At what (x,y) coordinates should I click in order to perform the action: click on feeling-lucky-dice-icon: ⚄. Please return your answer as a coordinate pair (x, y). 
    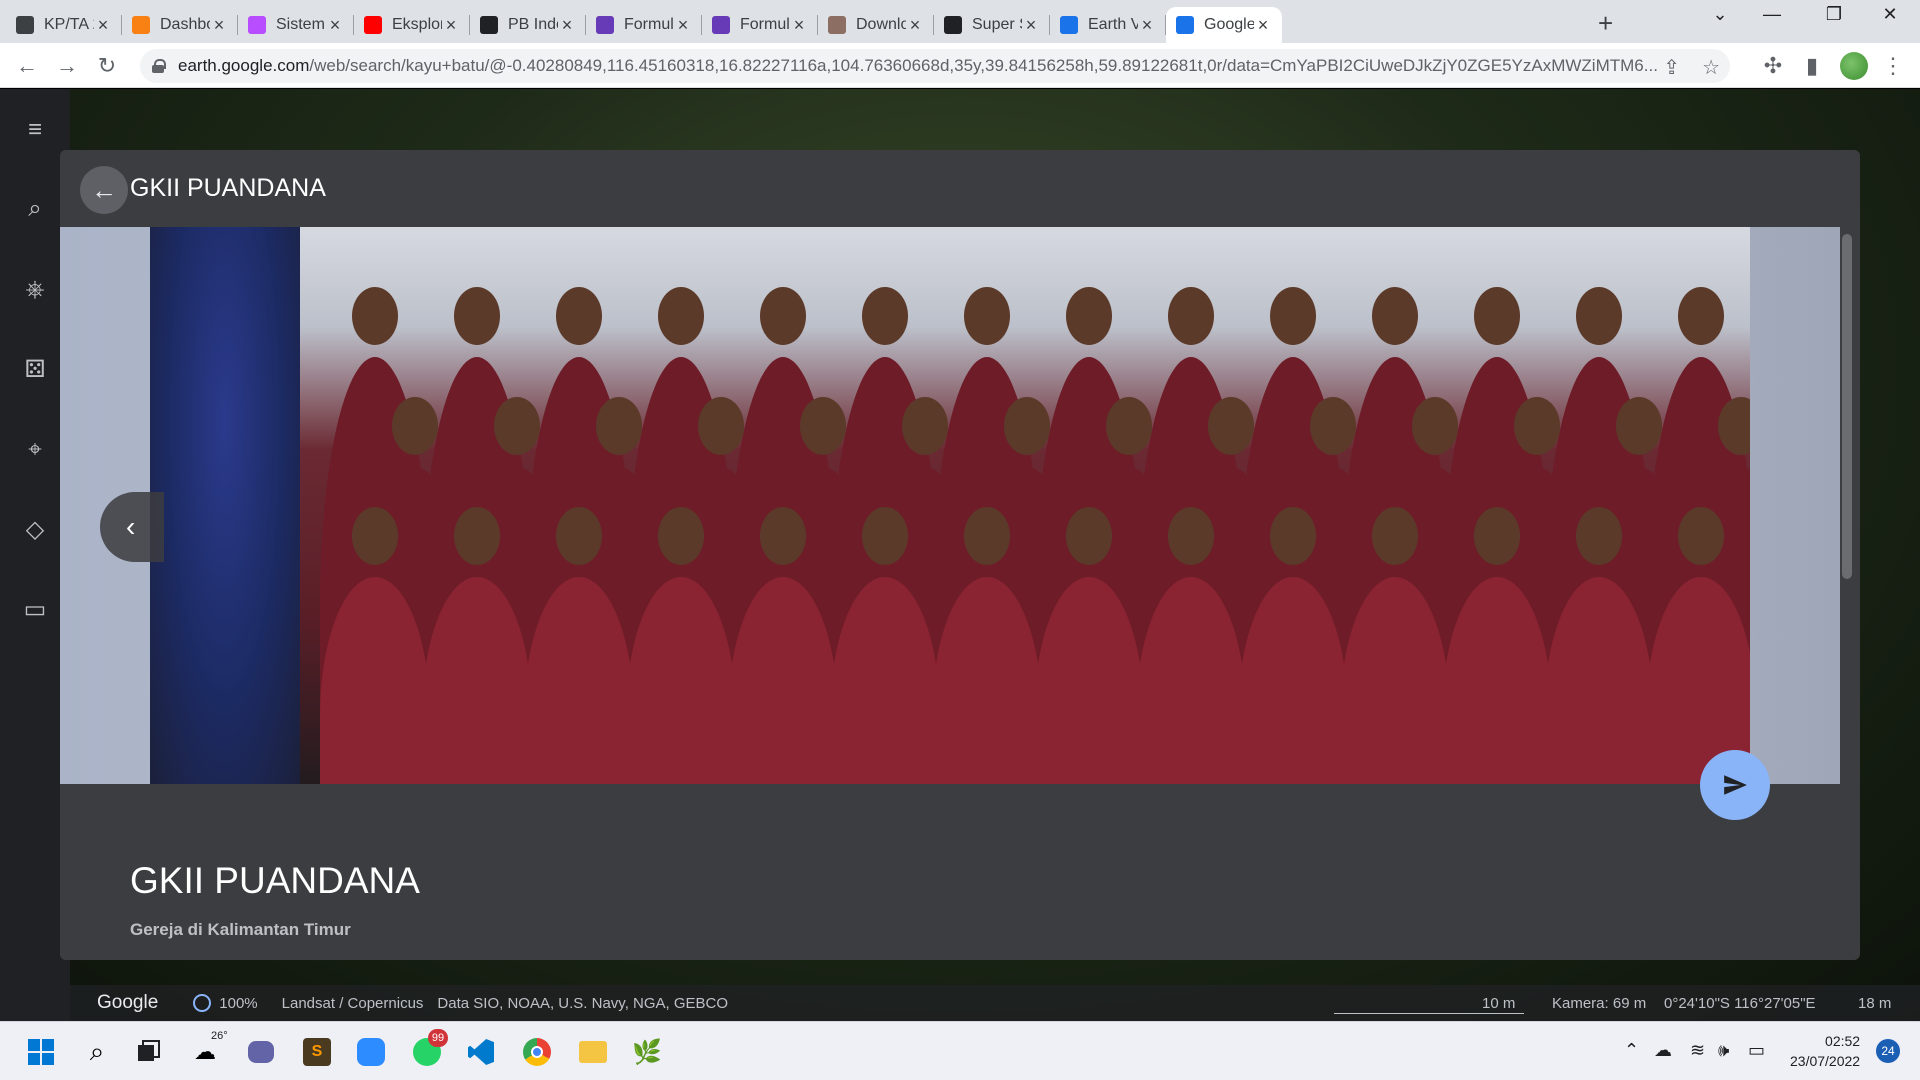
    Looking at the image, I should click on (35, 370).